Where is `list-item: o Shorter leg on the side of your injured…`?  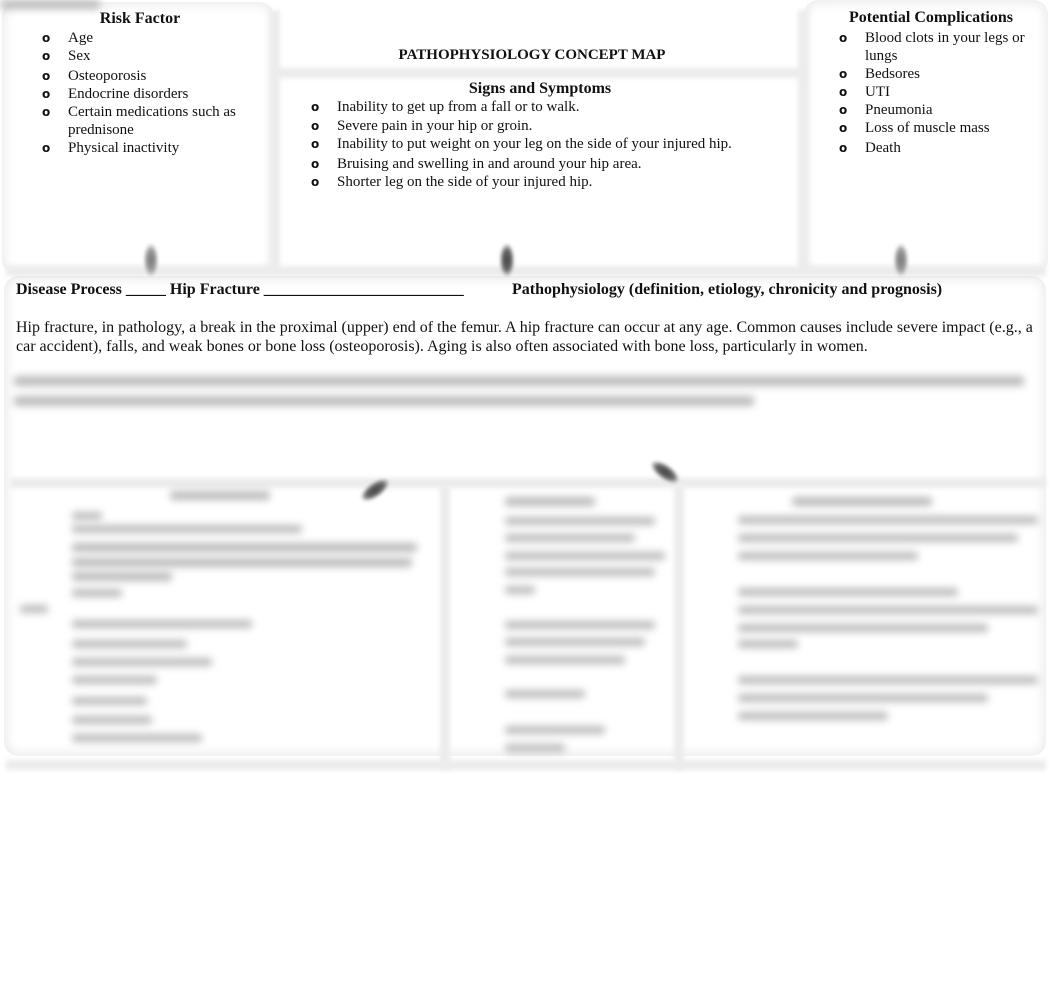 list-item: o Shorter leg on the side of your injured… is located at coordinates (452, 182).